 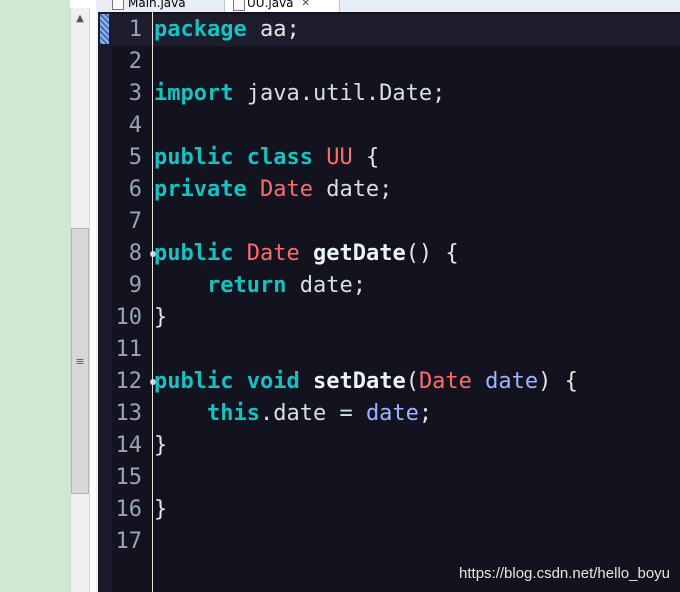 I want to click on scrollbar-thumb: ≡, so click(x=80, y=361).